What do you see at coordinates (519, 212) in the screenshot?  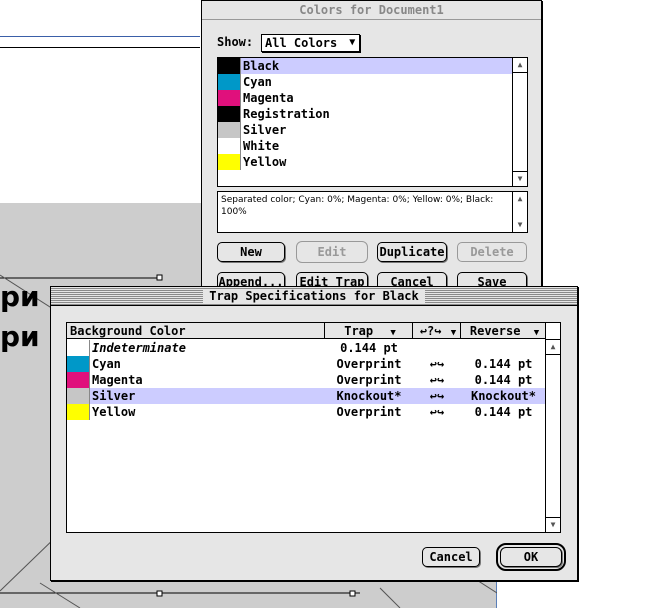 I see `description-scrollbar: ▲ ▼` at bounding box center [519, 212].